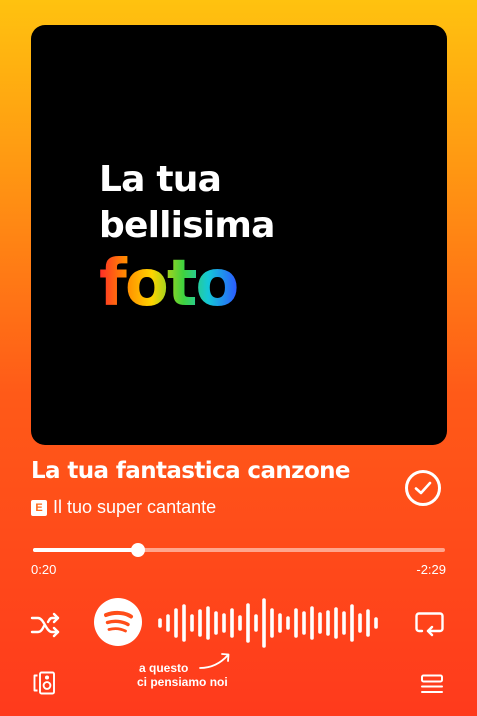 This screenshot has height=716, width=477. Describe the element at coordinates (44, 569) in the screenshot. I see `elapsed-time: 0:20` at that location.